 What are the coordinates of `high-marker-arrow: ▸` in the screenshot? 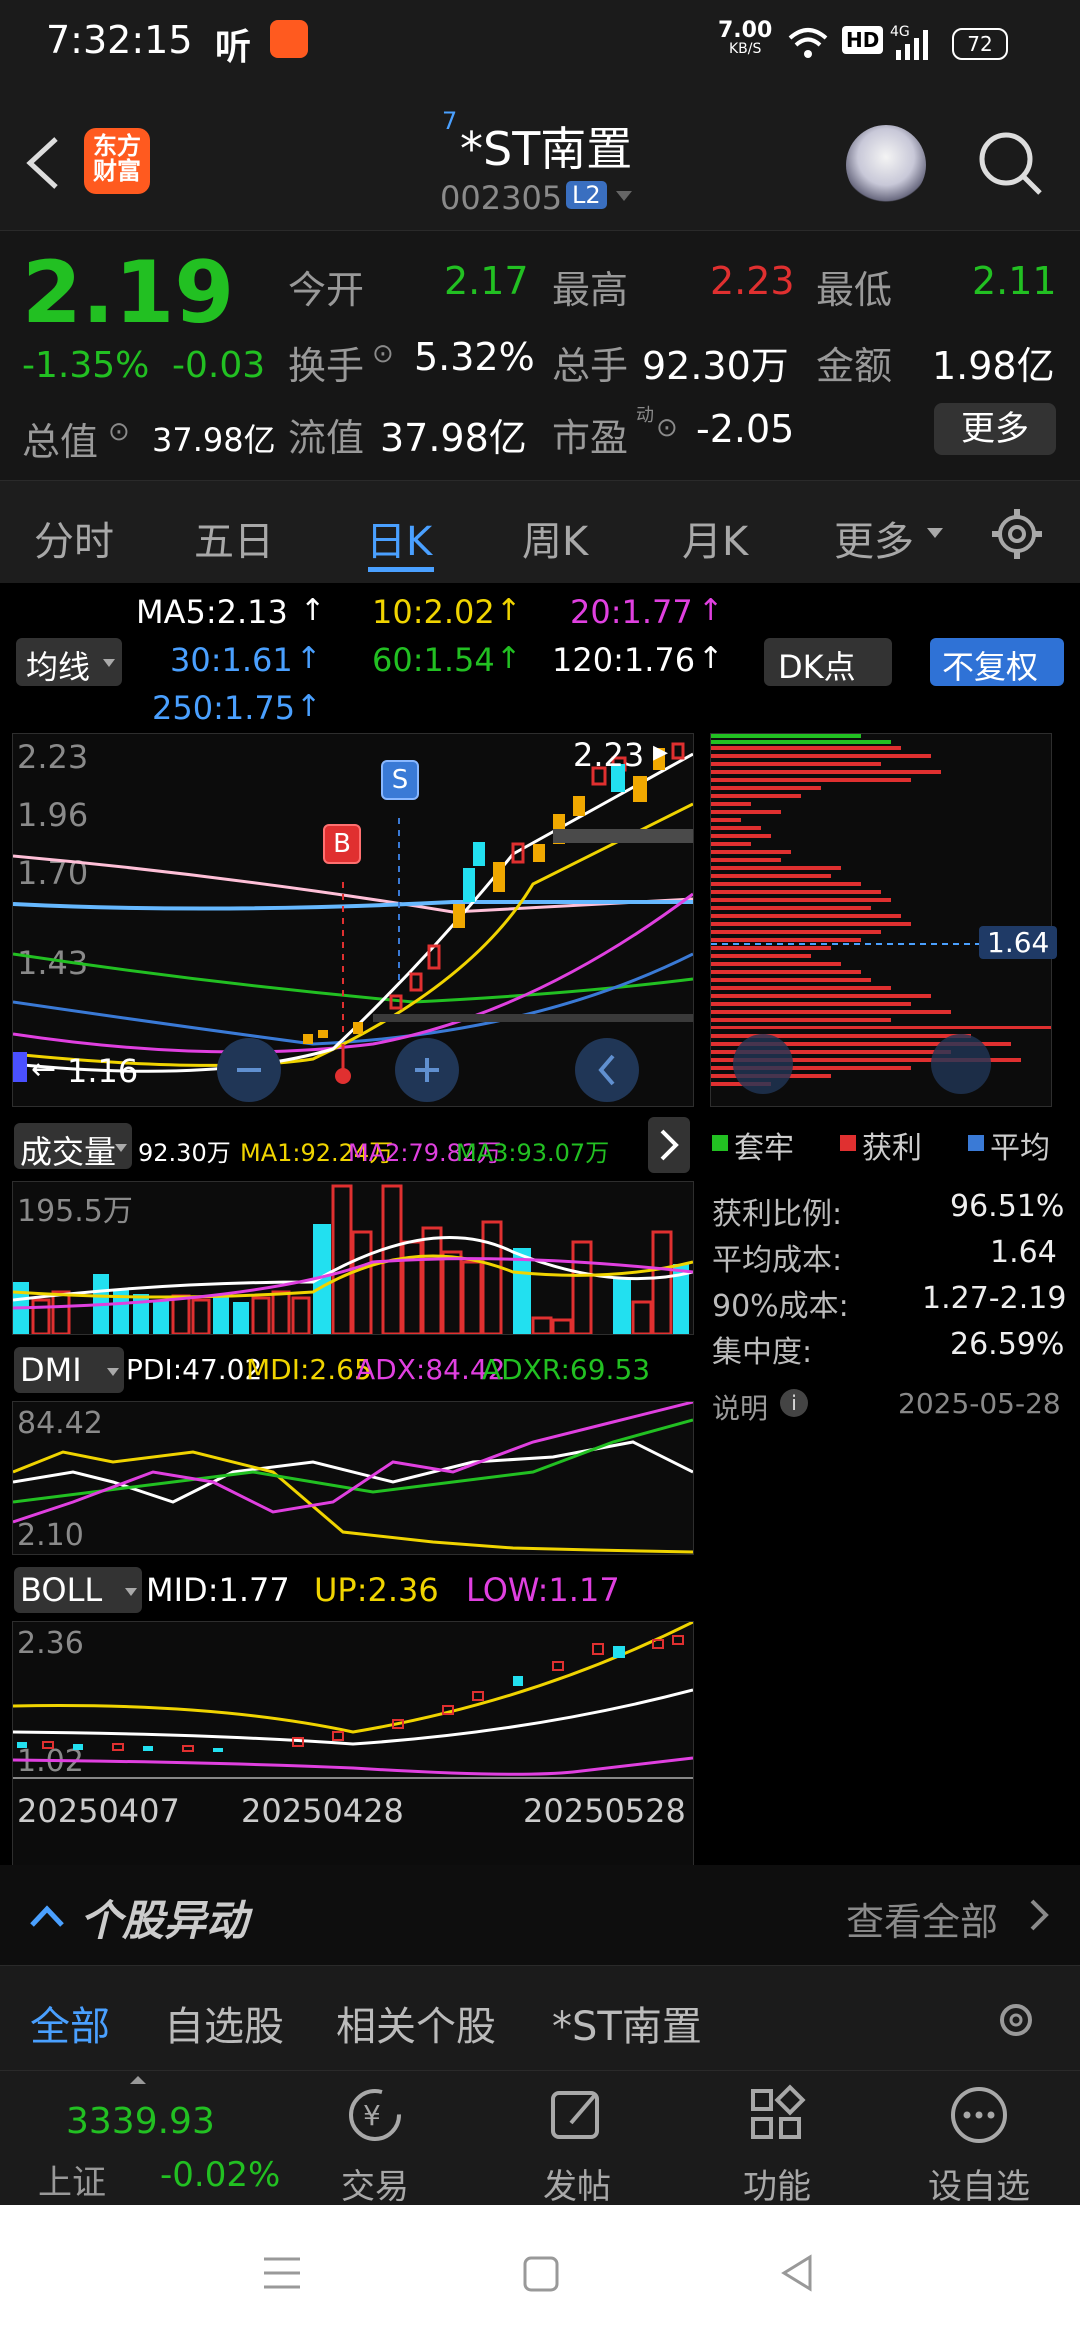 It's located at (661, 751).